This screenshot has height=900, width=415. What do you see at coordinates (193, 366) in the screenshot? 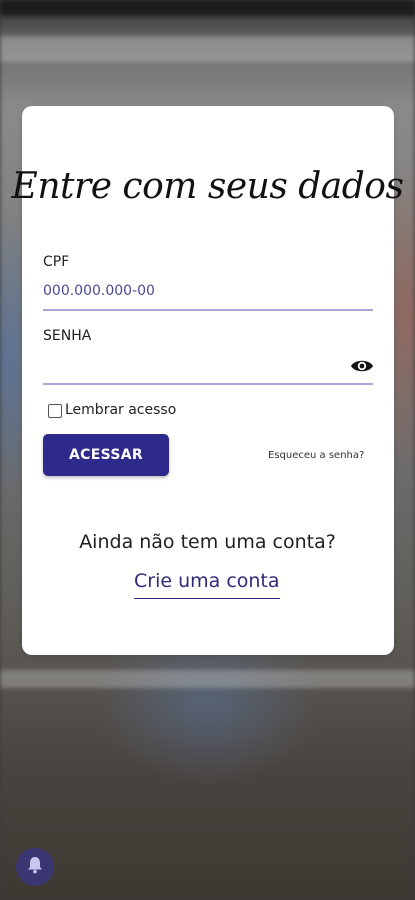
I see `password-input` at bounding box center [193, 366].